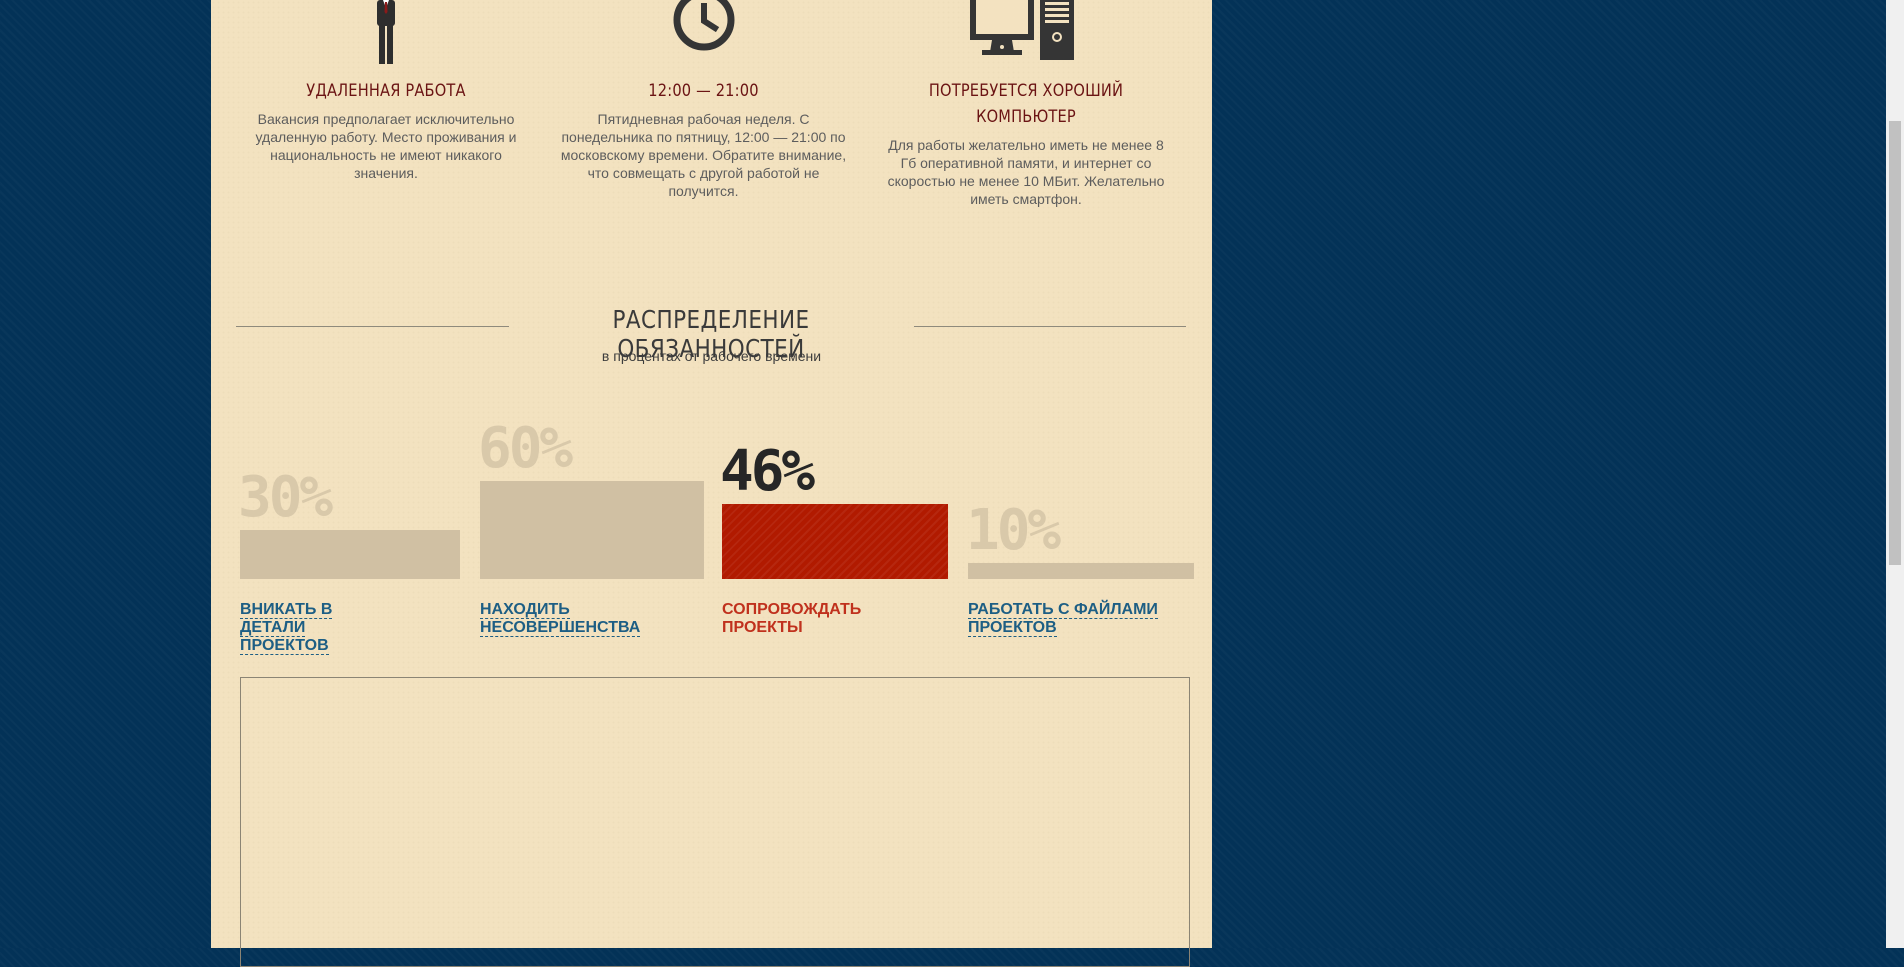 Image resolution: width=1904 pixels, height=967 pixels. I want to click on section-subtitle: в процентах от рабочего времени, so click(711, 356).